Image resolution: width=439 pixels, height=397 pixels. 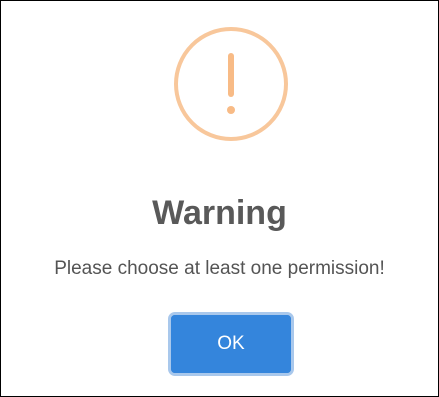 What do you see at coordinates (219, 268) in the screenshot?
I see `dialog-message: Please choose at least one permission!` at bounding box center [219, 268].